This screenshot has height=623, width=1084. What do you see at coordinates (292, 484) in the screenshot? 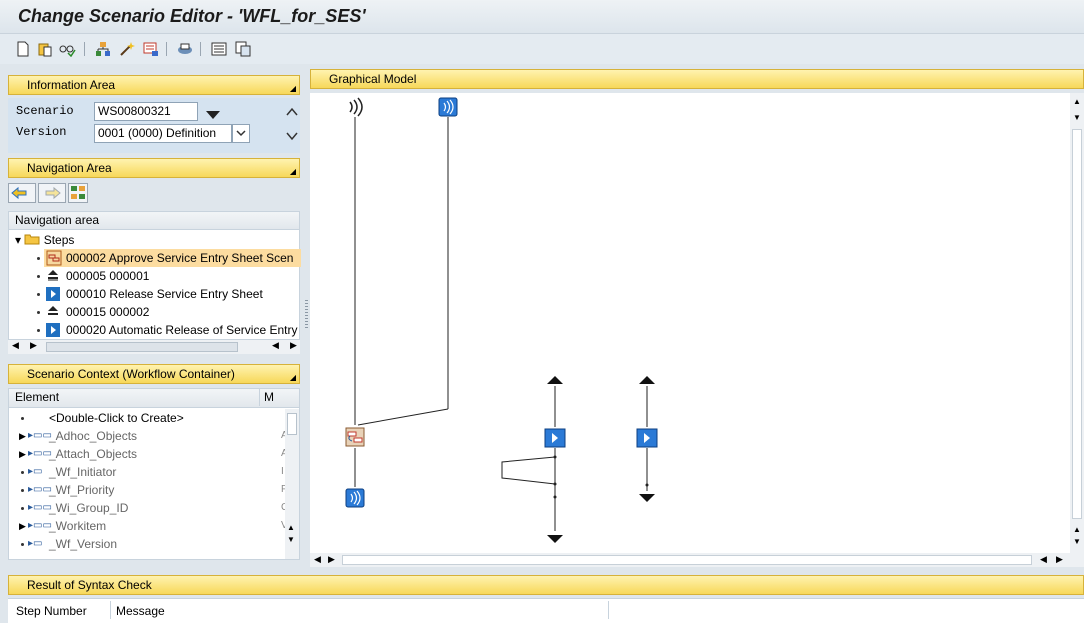
I see `context-vertical-scrollbar: ▲ ▼` at bounding box center [292, 484].